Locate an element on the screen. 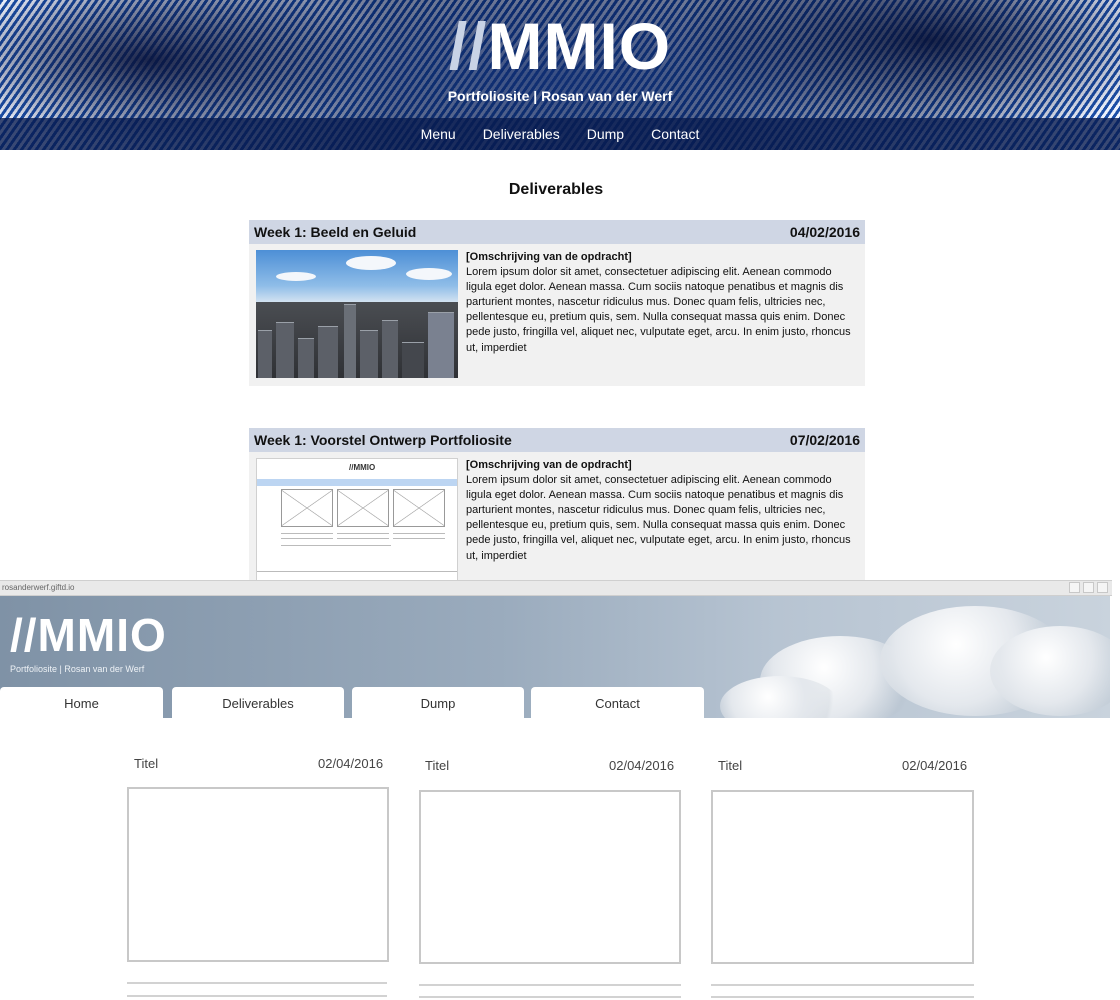 The image size is (1120, 1000). tab-contact: Contact is located at coordinates (617, 702).